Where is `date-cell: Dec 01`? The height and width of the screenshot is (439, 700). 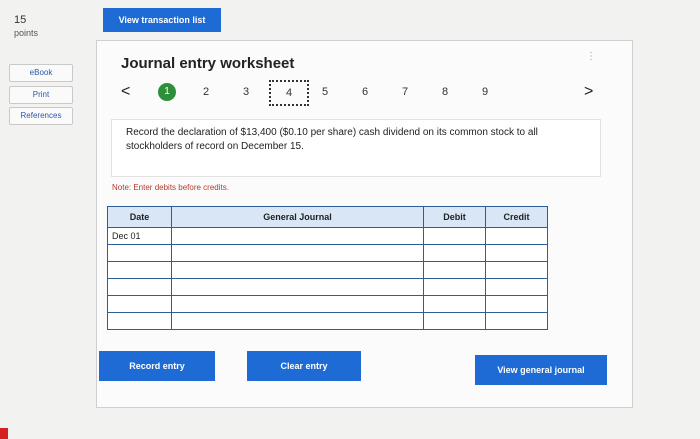 date-cell: Dec 01 is located at coordinates (139, 236).